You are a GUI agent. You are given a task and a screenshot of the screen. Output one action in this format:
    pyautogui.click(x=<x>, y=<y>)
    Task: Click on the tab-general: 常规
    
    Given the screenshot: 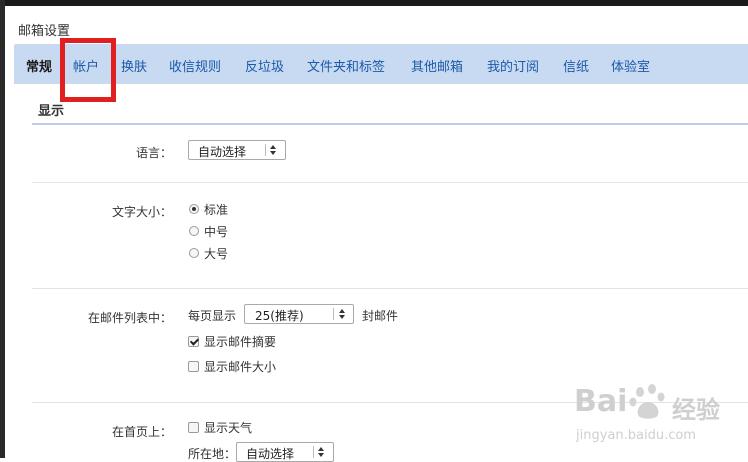 What is the action you would take?
    pyautogui.click(x=39, y=65)
    